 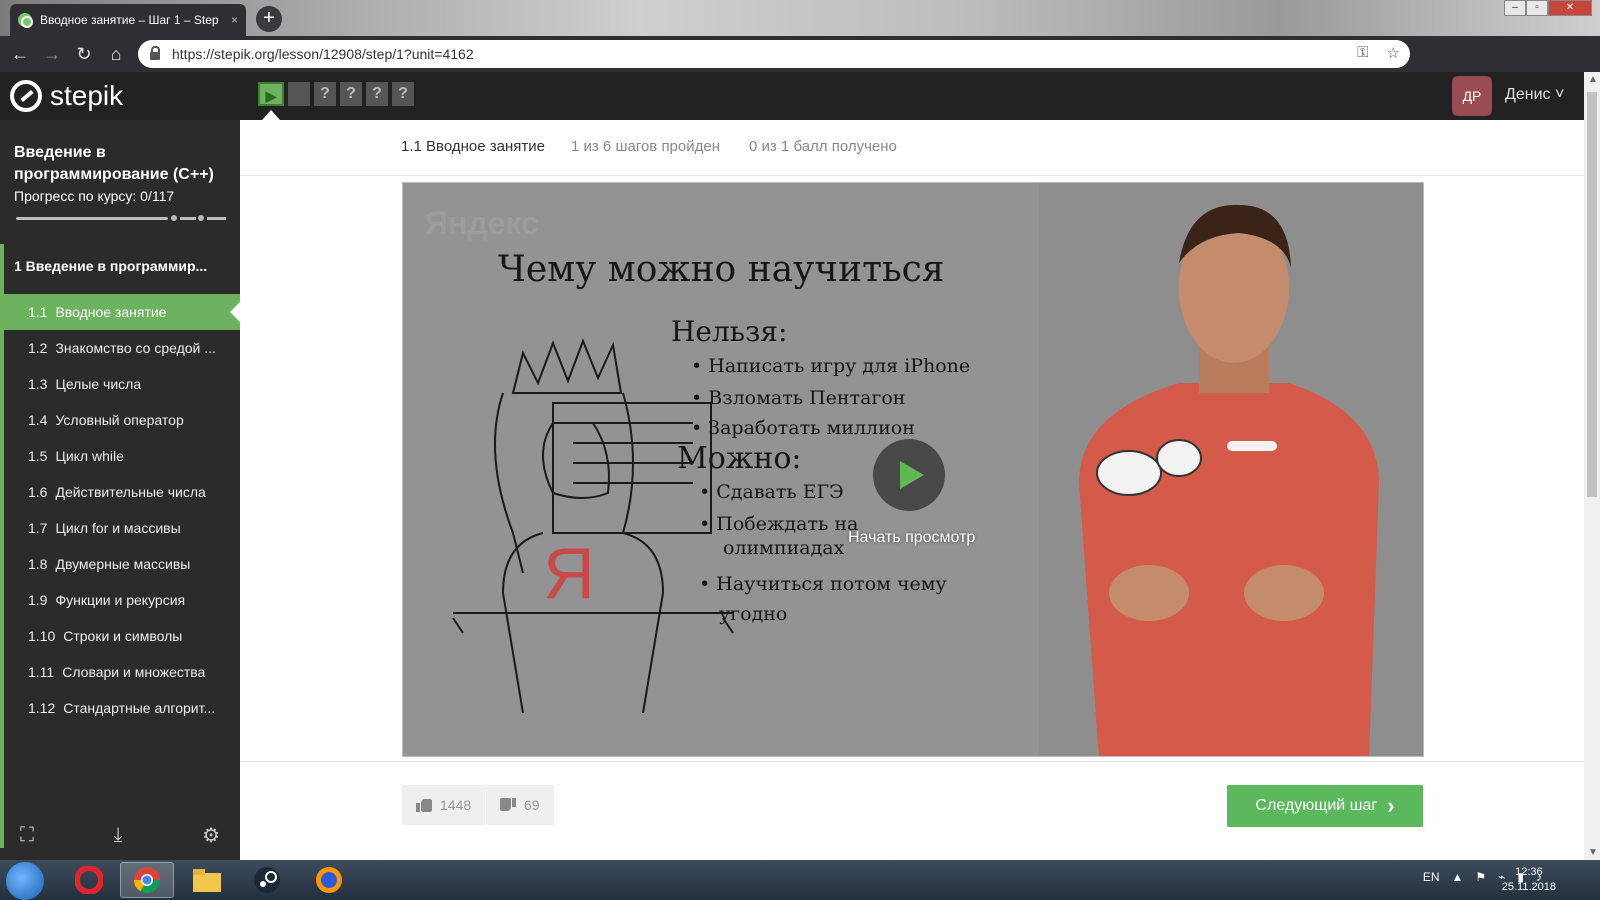 I want to click on new-tab-button: +, so click(x=269, y=19).